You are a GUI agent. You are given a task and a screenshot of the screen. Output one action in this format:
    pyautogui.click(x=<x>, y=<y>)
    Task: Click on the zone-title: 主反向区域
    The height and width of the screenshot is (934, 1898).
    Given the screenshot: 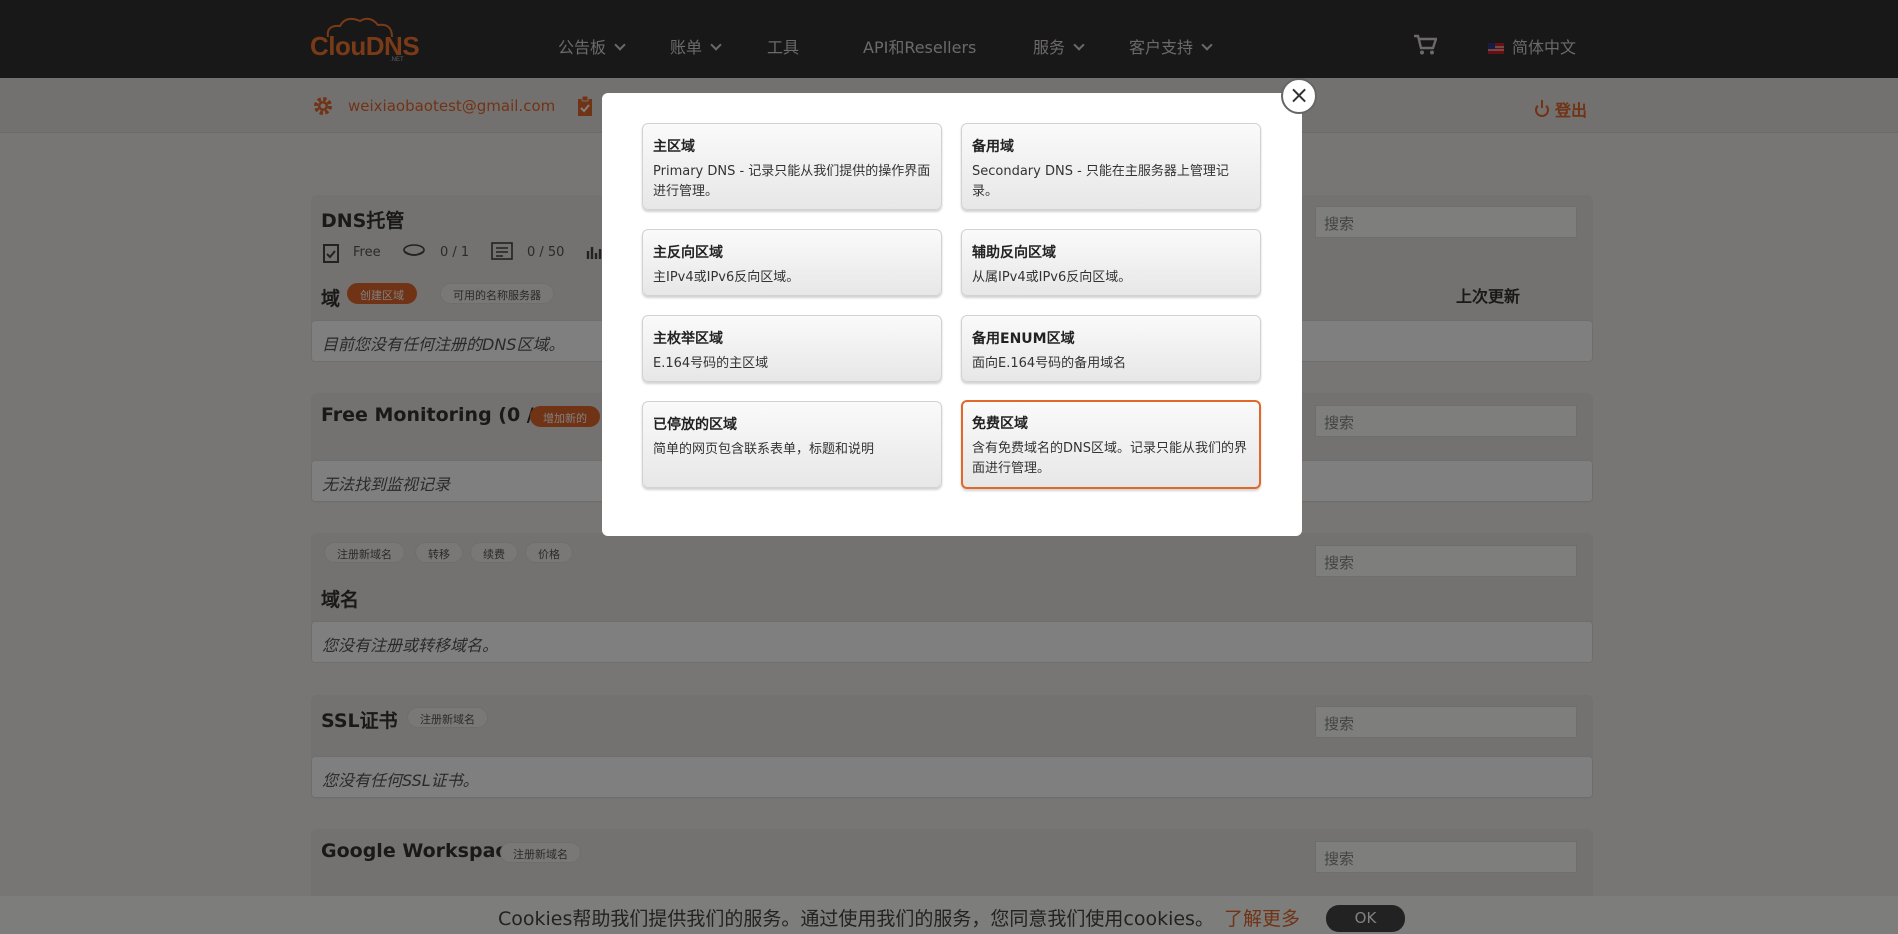 What is the action you would take?
    pyautogui.click(x=688, y=253)
    